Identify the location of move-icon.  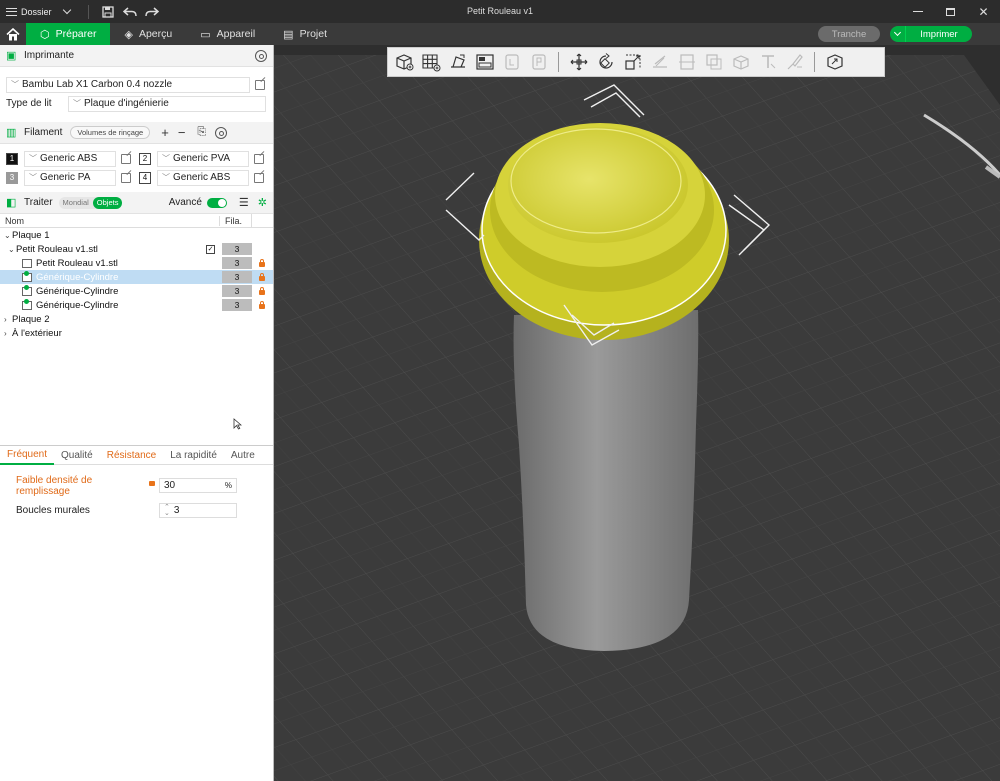
(578, 62).